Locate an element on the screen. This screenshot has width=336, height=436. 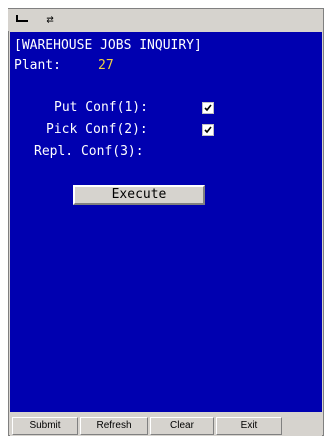
put-conf-label: Put Conf(1): is located at coordinates (101, 107).